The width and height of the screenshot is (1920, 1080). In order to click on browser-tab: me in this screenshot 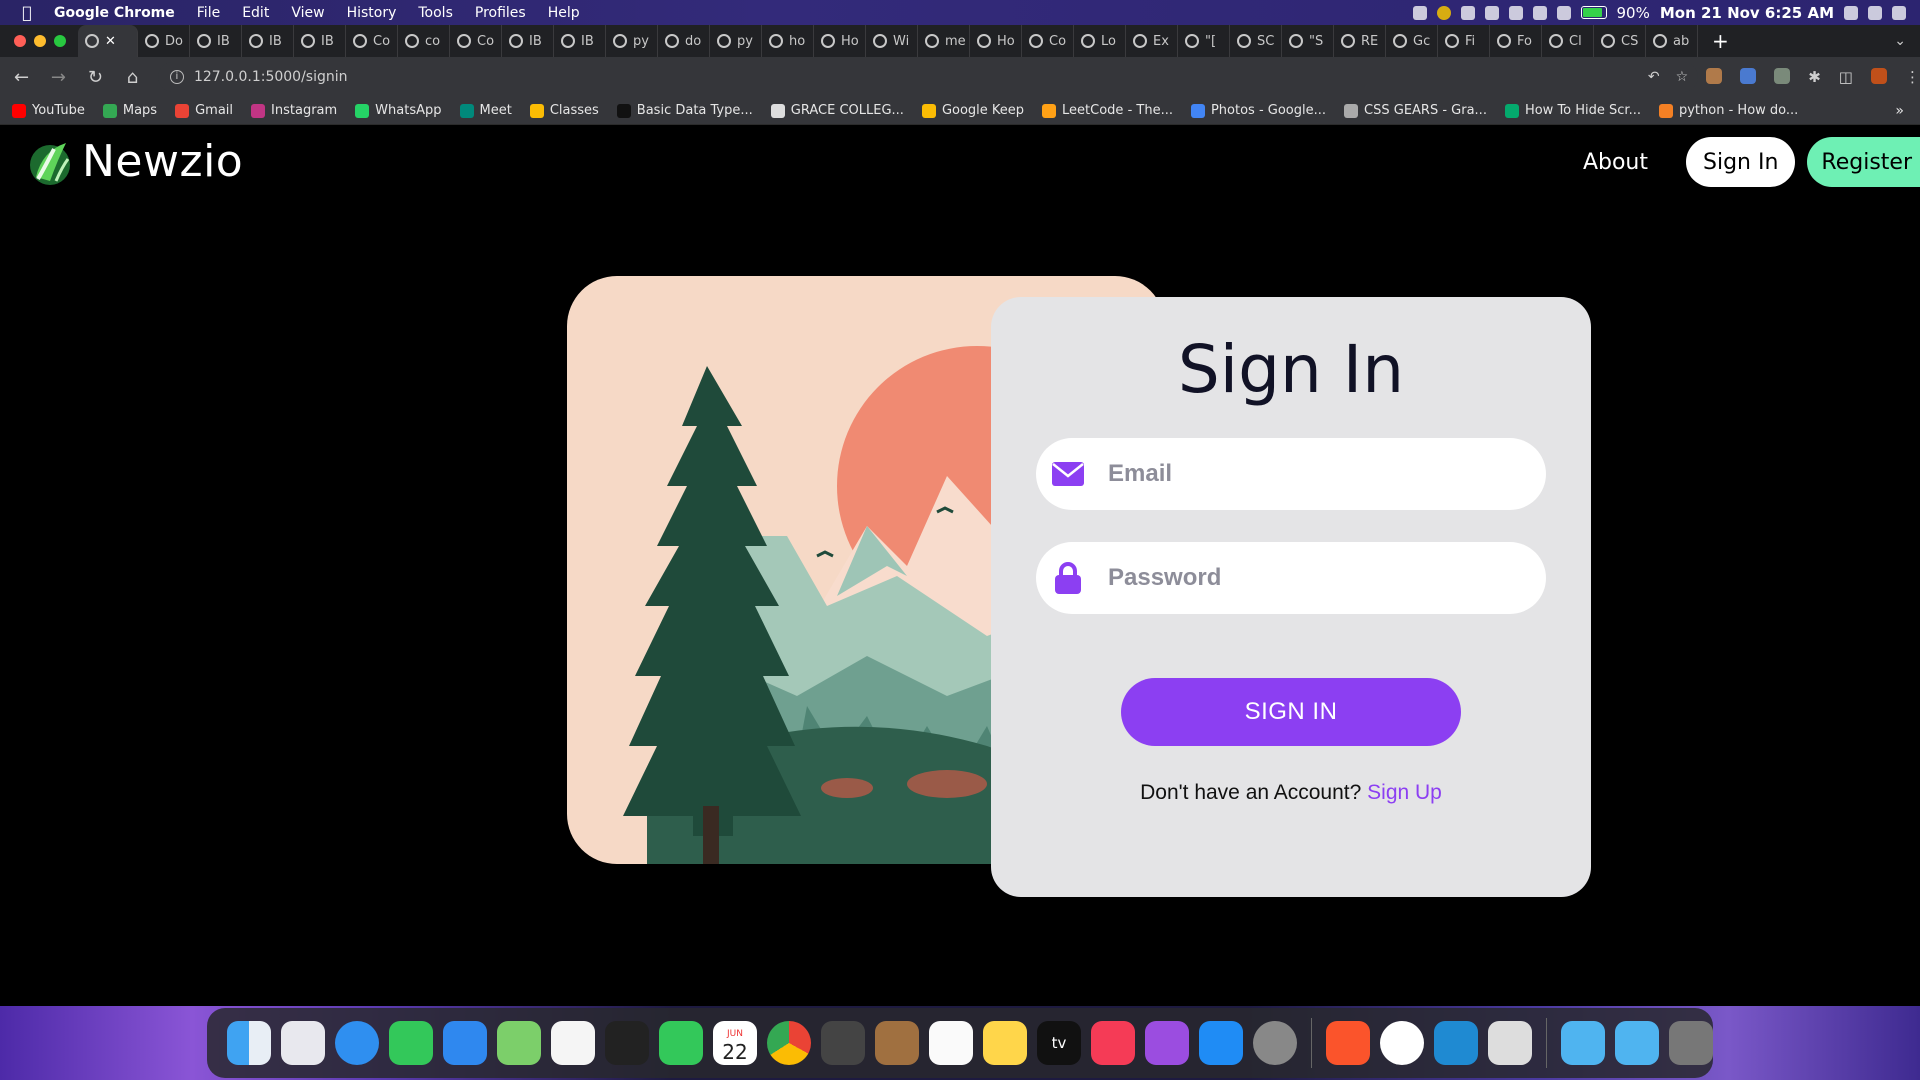, I will do `click(944, 41)`.